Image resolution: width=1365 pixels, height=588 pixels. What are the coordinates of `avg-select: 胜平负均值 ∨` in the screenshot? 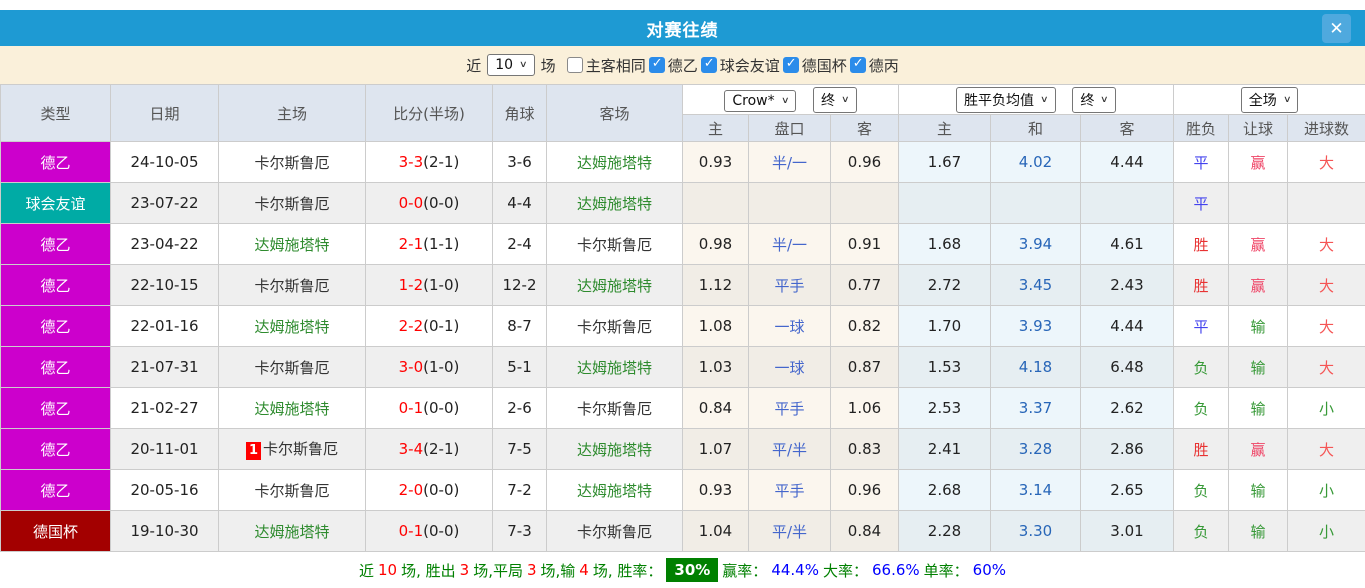 It's located at (1006, 99).